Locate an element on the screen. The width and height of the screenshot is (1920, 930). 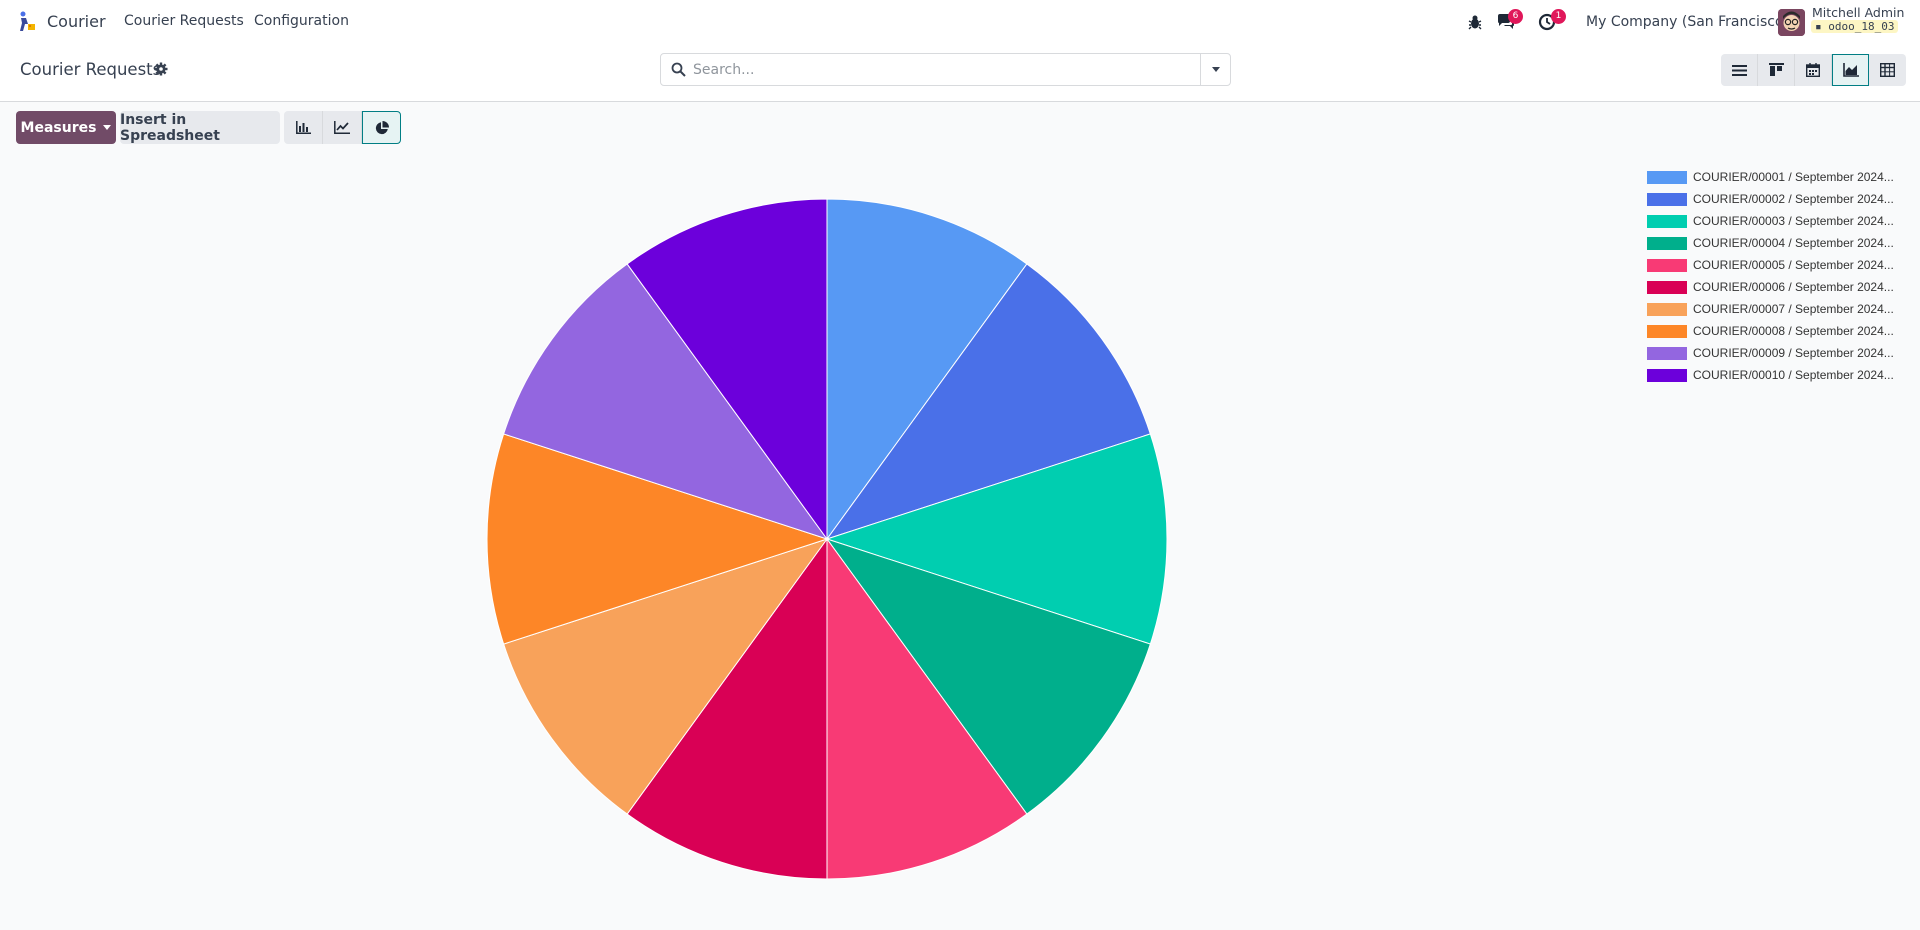
pivot-view-button is located at coordinates (1887, 70).